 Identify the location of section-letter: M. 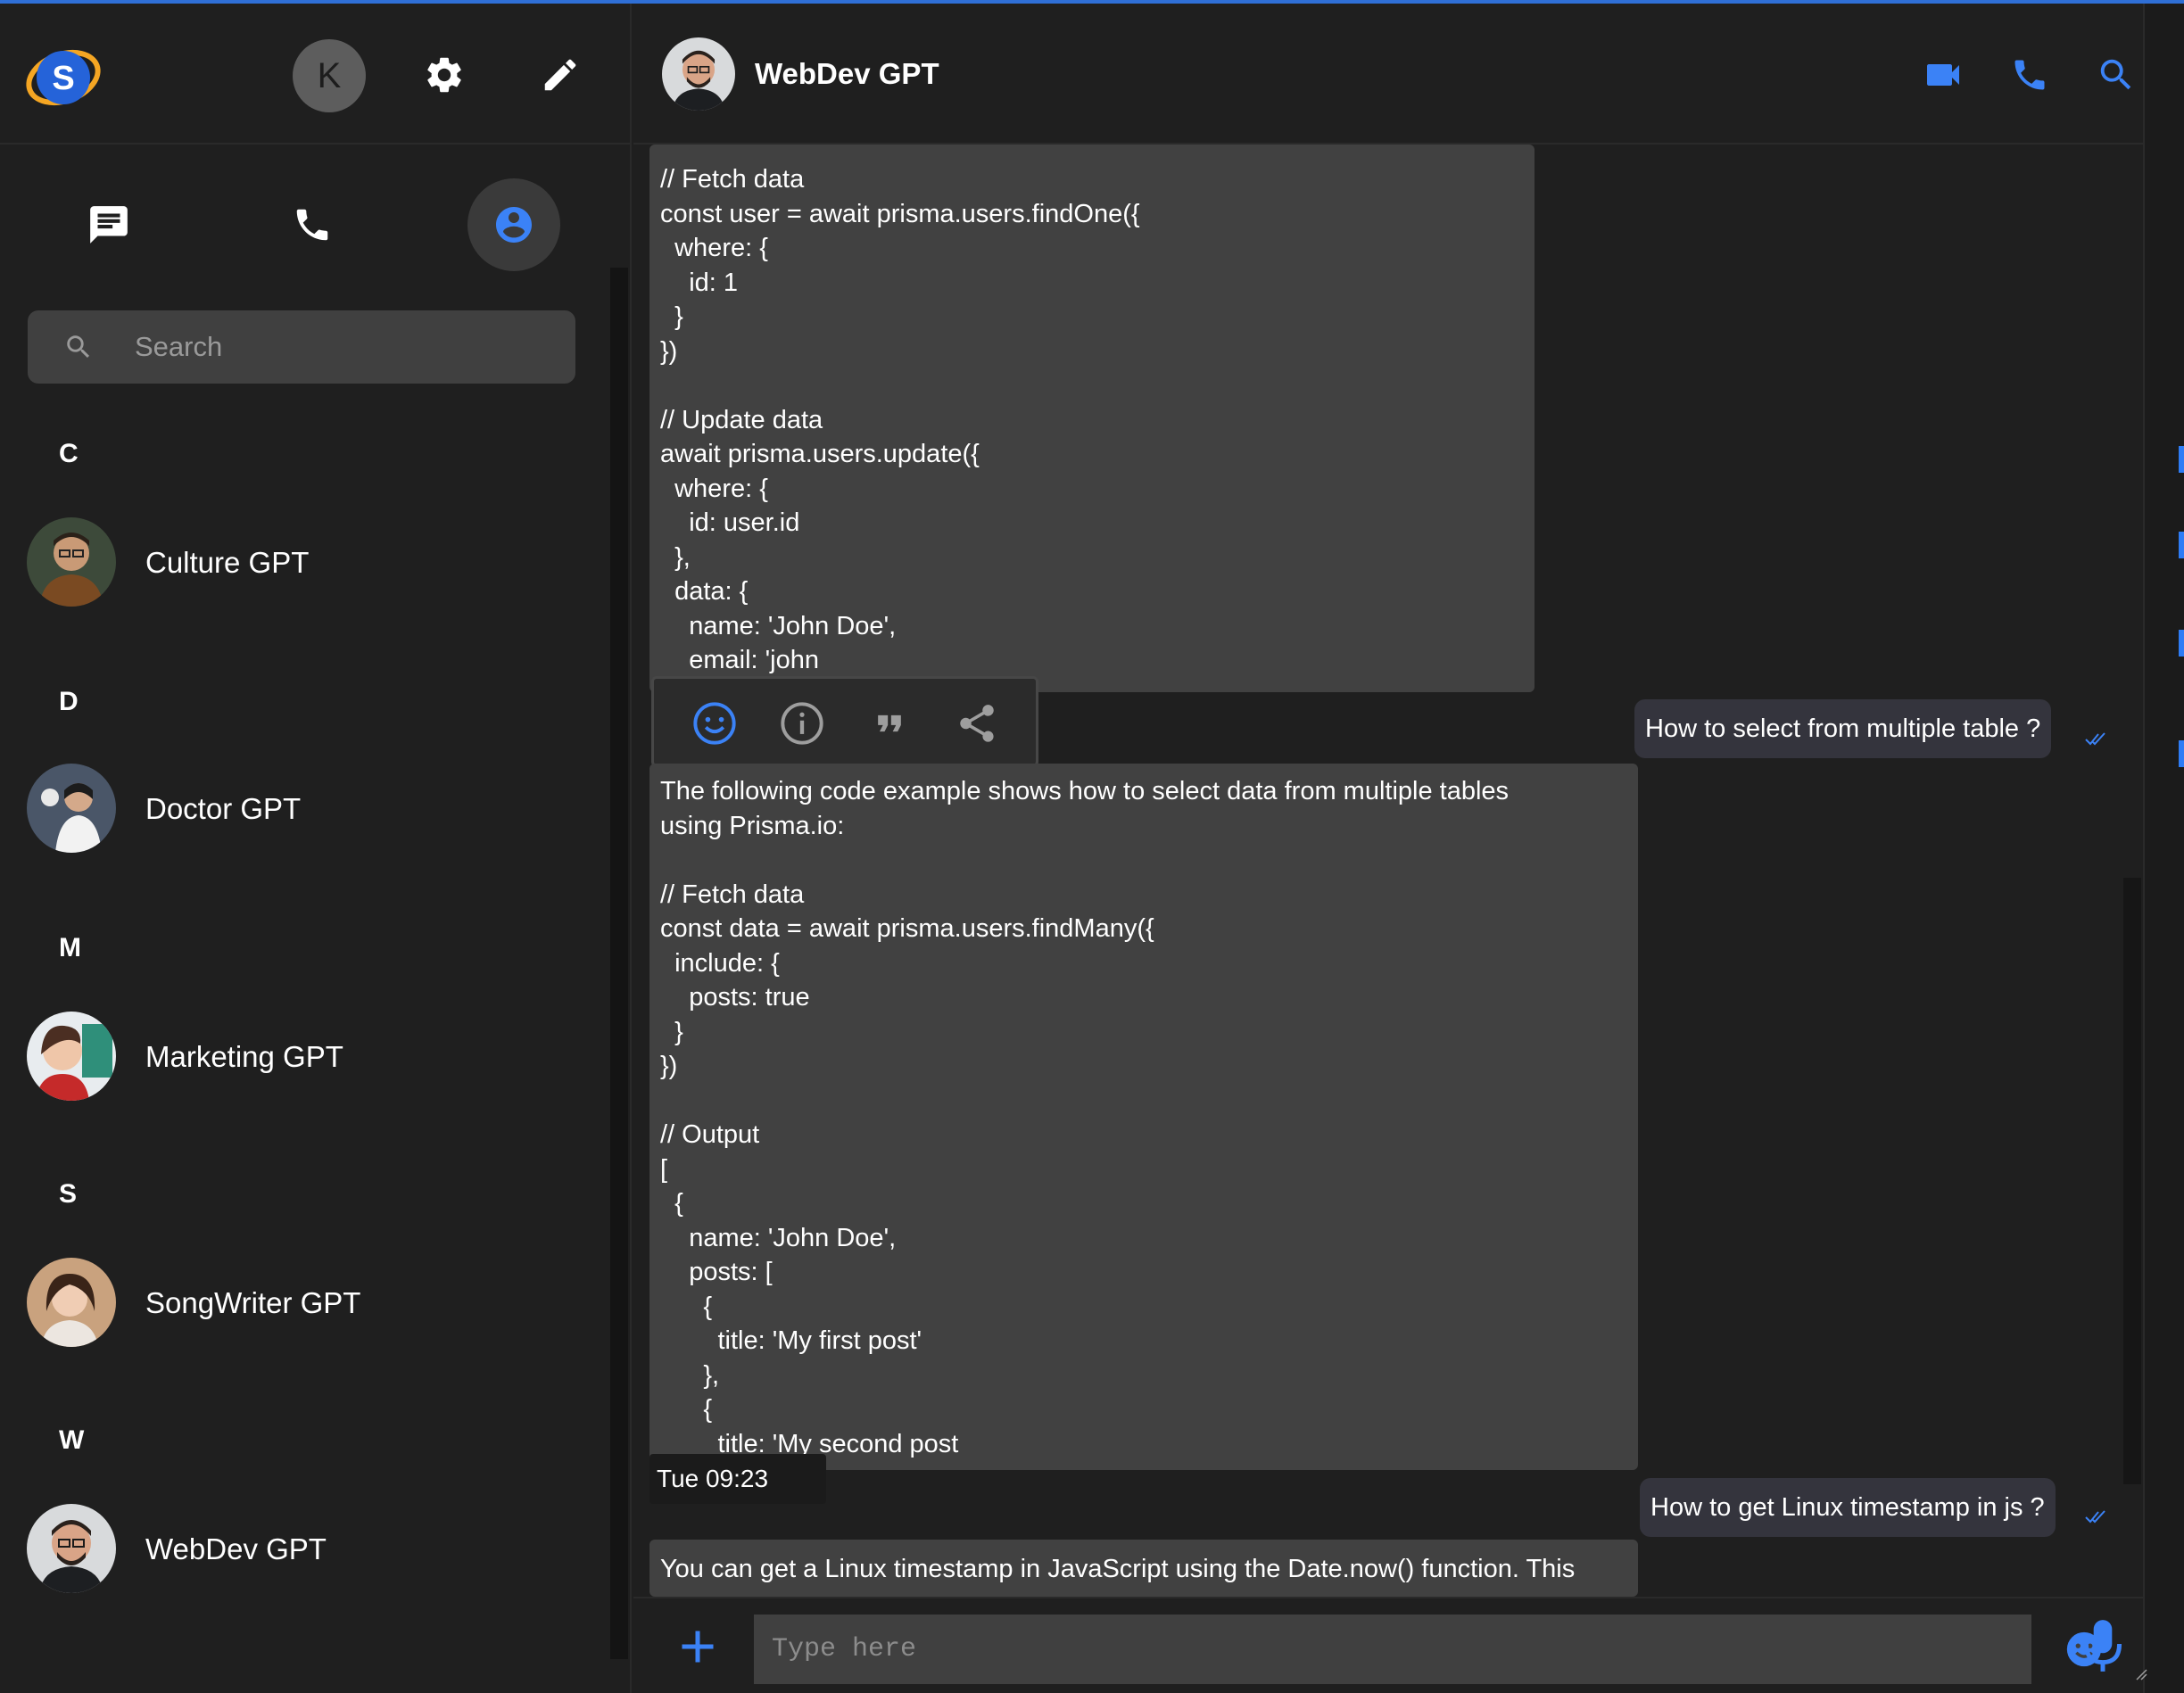
(70, 947).